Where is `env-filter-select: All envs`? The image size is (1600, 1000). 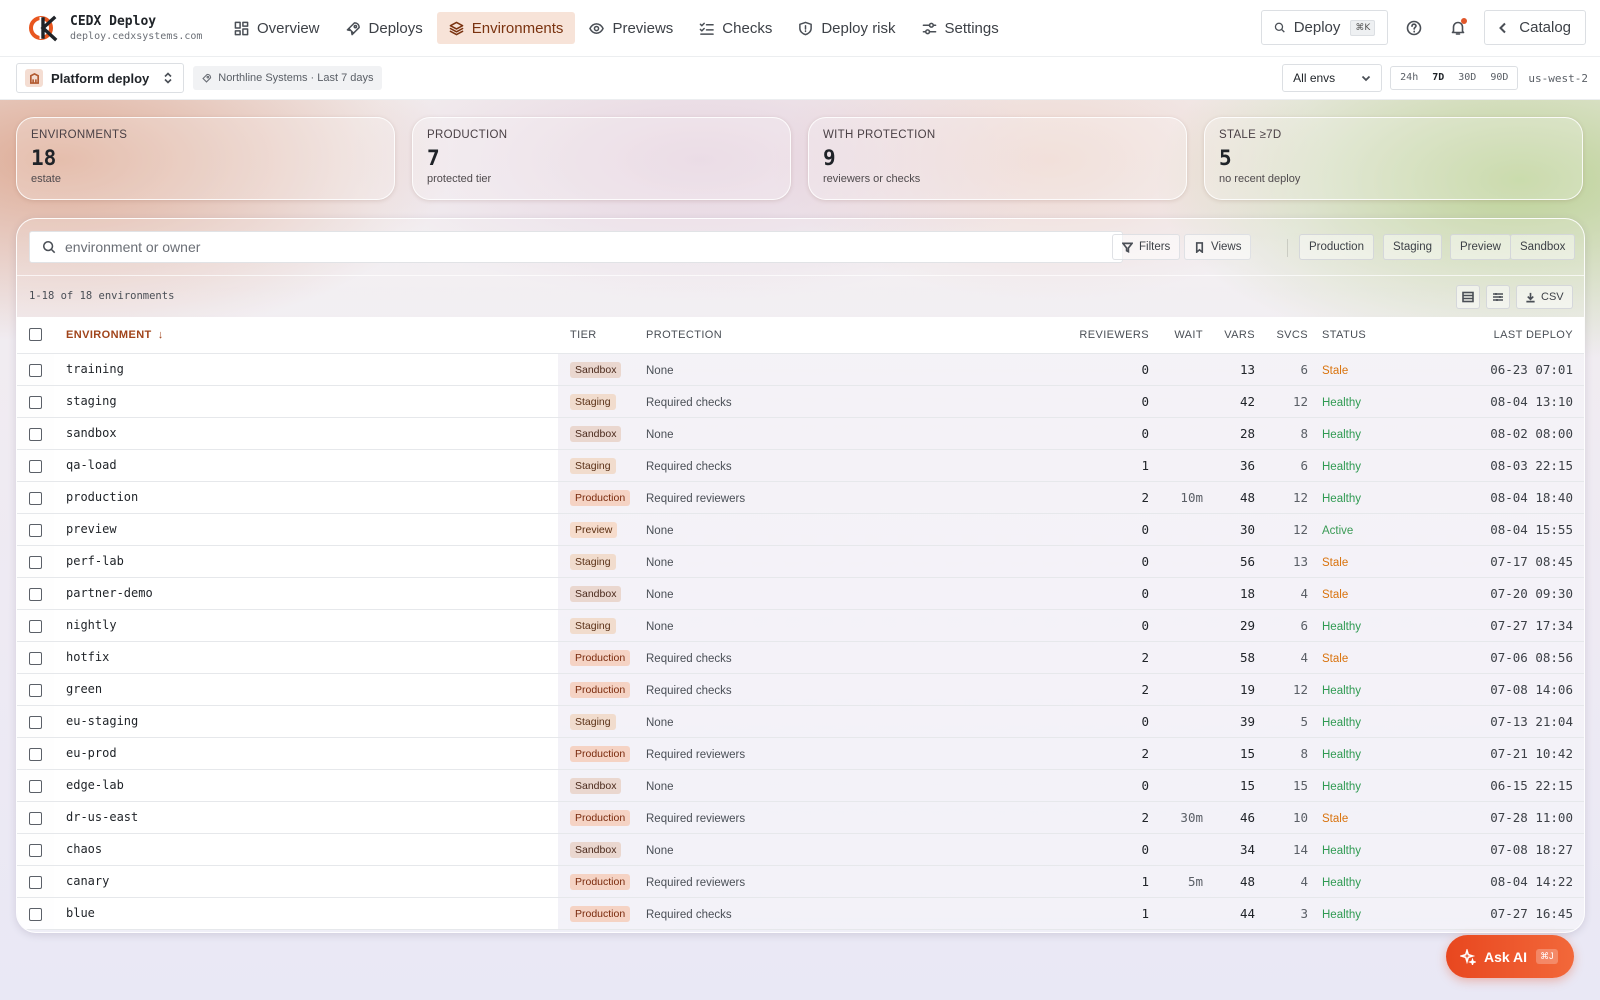 env-filter-select: All envs is located at coordinates (1332, 78).